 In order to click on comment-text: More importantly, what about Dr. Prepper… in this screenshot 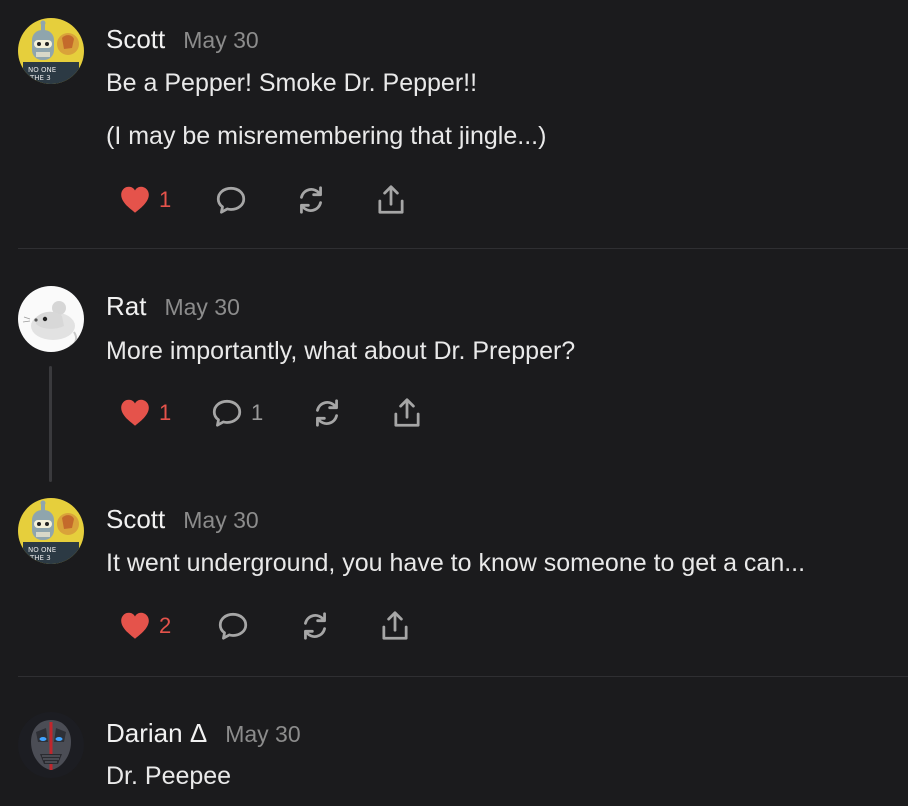, I will do `click(341, 351)`.